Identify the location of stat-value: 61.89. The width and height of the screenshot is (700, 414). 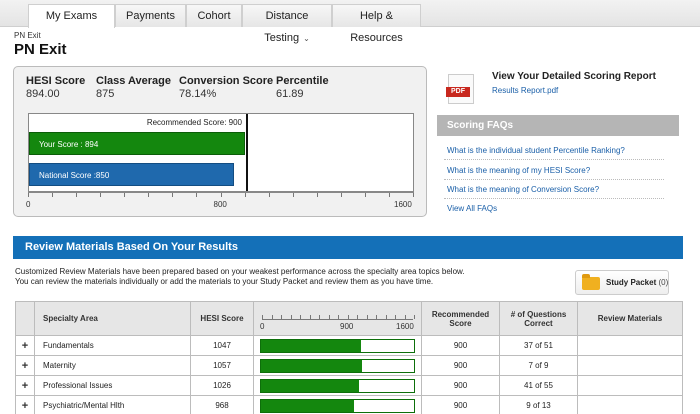
(290, 94).